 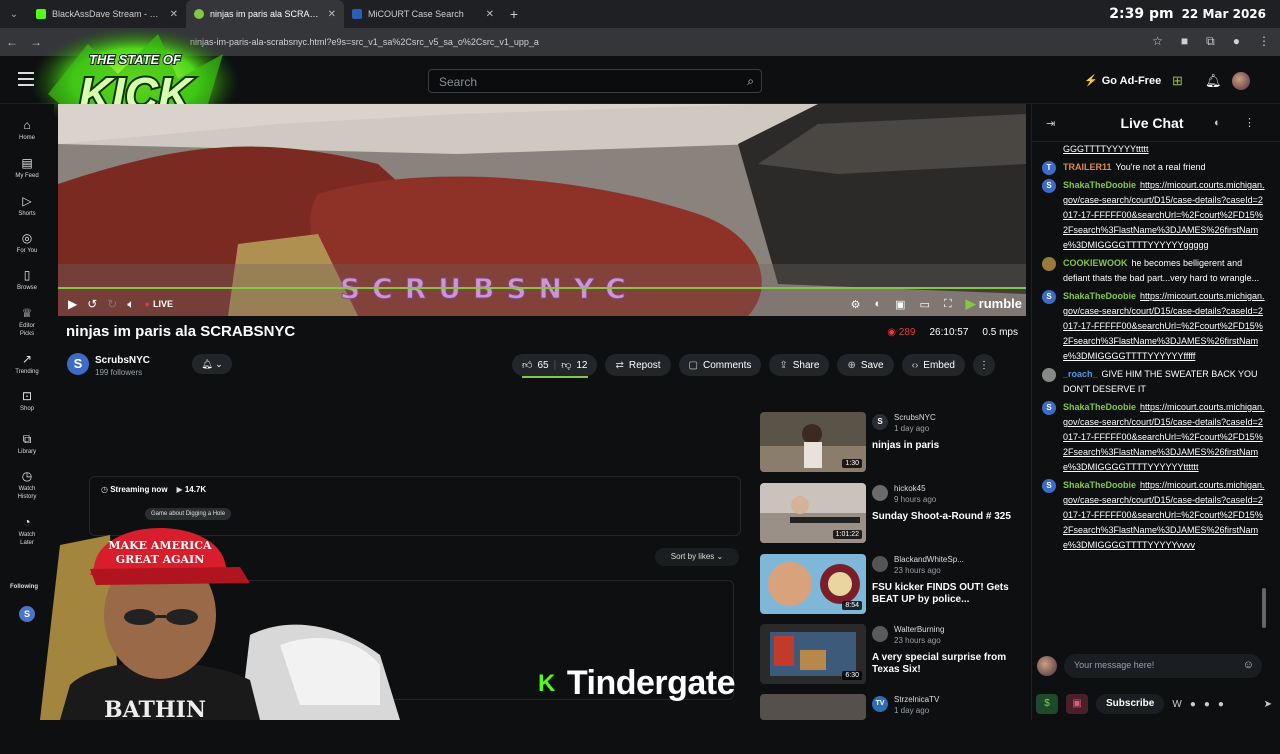 I want to click on tab-micourt: MiCOURT Case Search ✕, so click(x=423, y=14).